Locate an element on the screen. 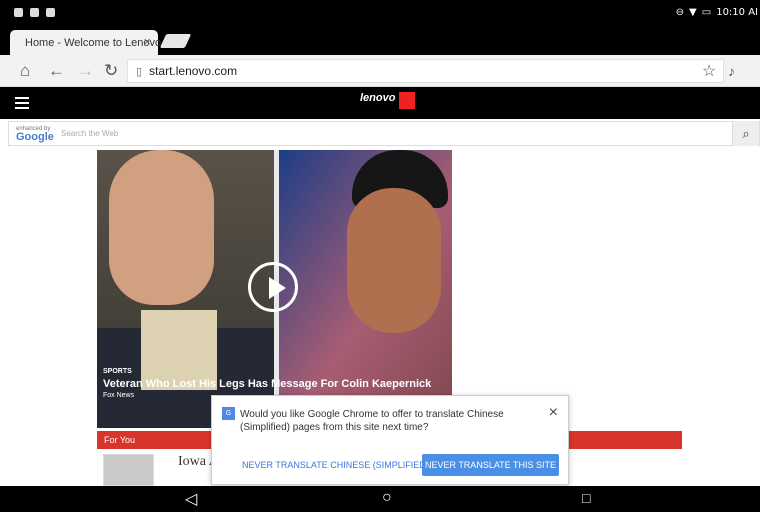 The image size is (760, 512). status-bar: ⊖ ▼ ▭ 10:10 AI is located at coordinates (380, 12).